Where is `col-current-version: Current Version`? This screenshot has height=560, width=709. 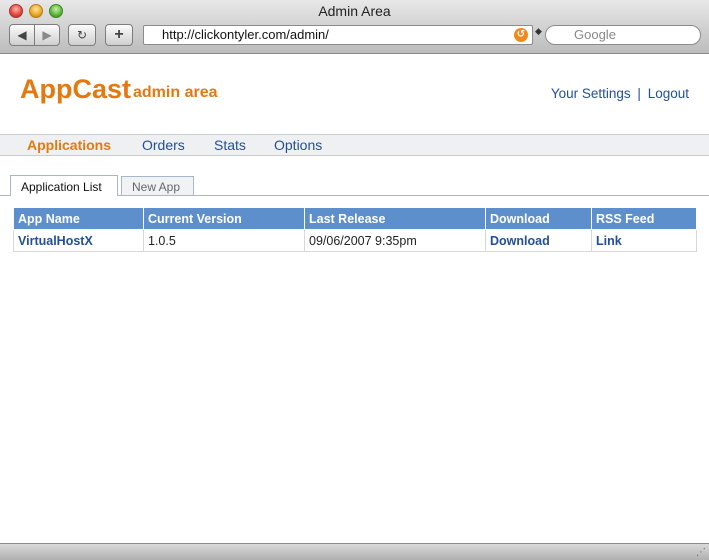 col-current-version: Current Version is located at coordinates (224, 218).